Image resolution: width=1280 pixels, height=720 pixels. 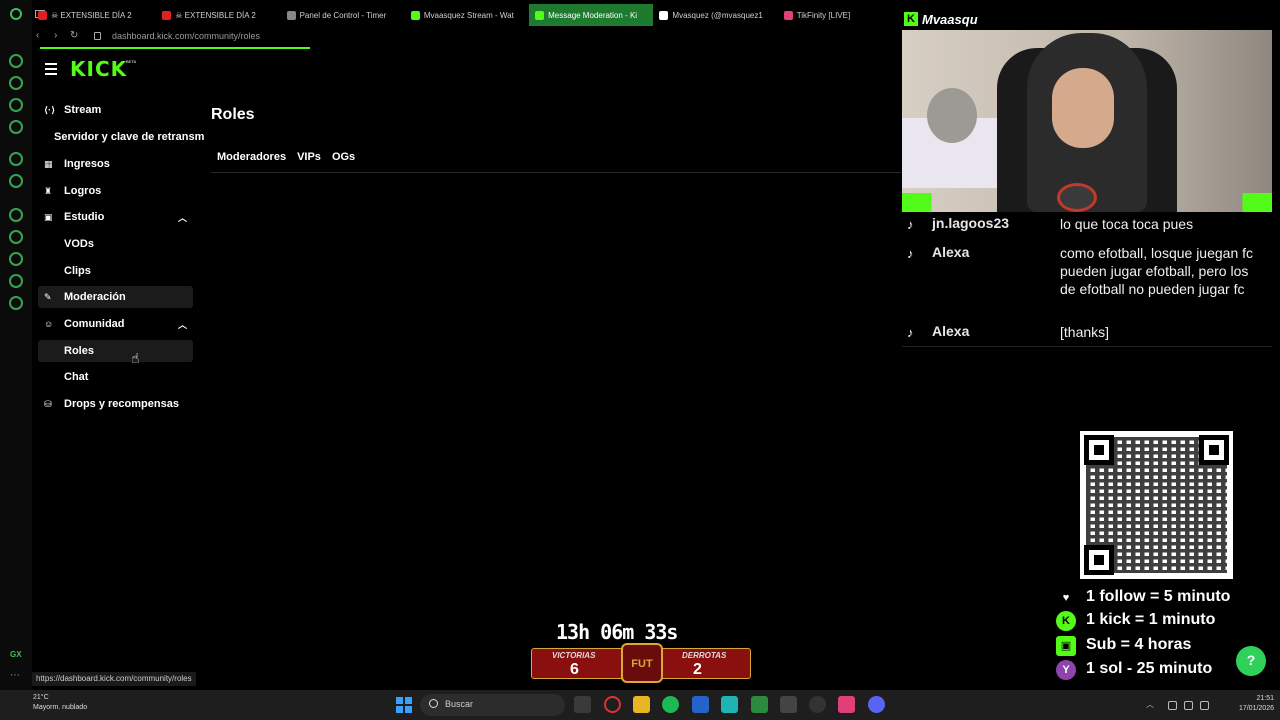 I want to click on rule-follow: 1 follow = 5 minuto, so click(x=1158, y=596).